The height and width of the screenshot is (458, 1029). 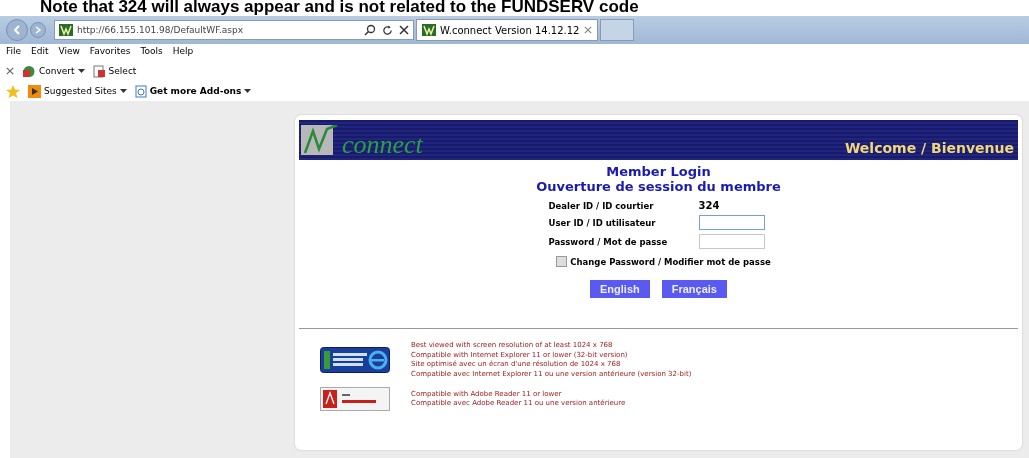 What do you see at coordinates (122, 71) in the screenshot?
I see `toolbar-button: Select` at bounding box center [122, 71].